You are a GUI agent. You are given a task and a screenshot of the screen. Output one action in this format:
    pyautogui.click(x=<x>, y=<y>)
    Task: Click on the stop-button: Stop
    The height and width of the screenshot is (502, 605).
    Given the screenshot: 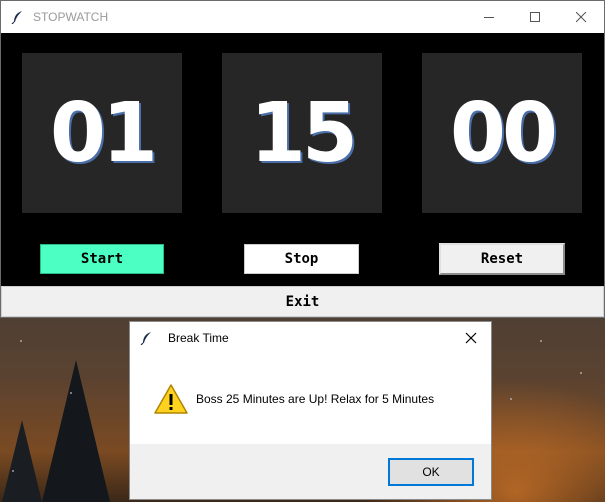 What is the action you would take?
    pyautogui.click(x=301, y=259)
    